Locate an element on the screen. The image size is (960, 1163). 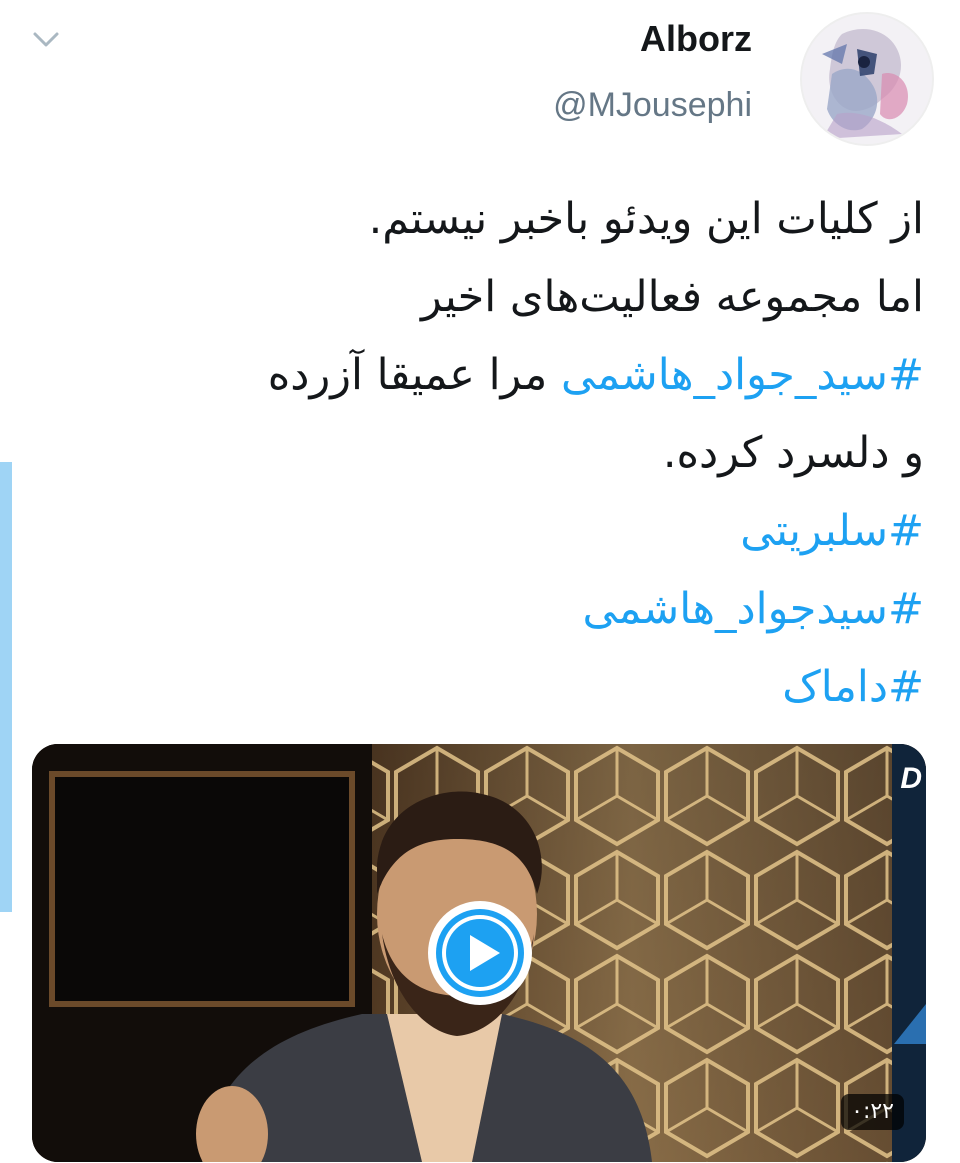
channel-logo: D is located at coordinates (911, 778).